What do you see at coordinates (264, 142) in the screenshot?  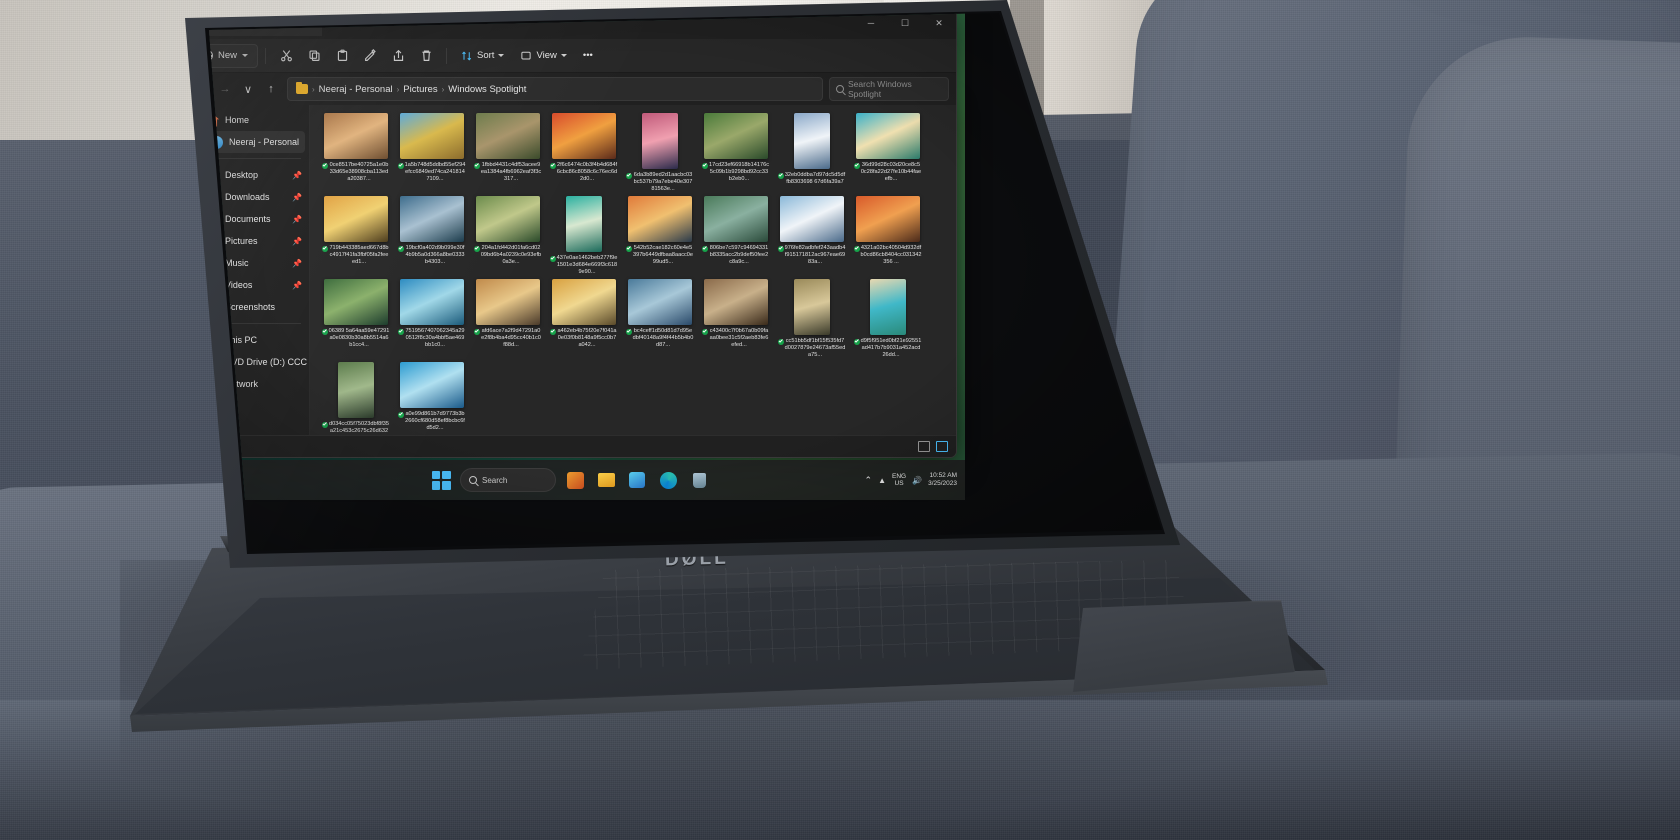 I see `sidebar-item-label: Neeraj - Personal` at bounding box center [264, 142].